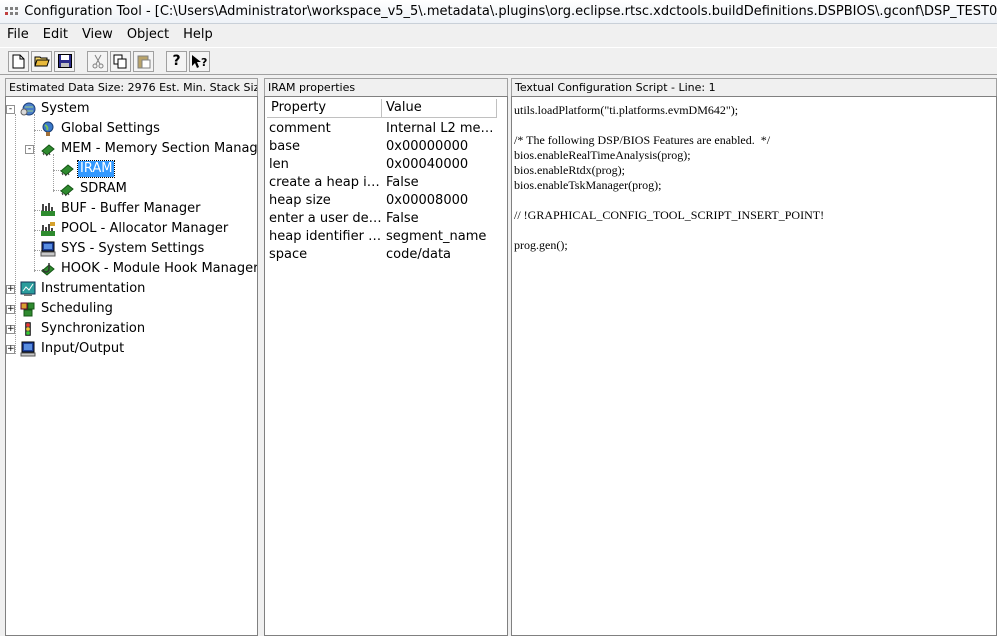 Image resolution: width=997 pixels, height=636 pixels. I want to click on tree-item-buf: BUF - Buffer Manager, so click(121, 209).